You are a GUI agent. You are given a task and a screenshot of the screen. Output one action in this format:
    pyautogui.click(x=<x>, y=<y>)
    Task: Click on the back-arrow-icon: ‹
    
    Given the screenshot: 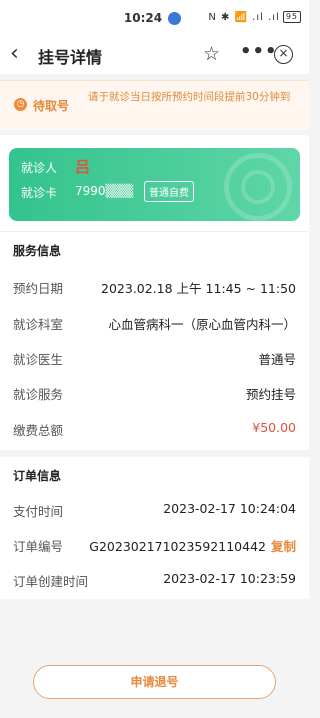 What is the action you would take?
    pyautogui.click(x=22, y=55)
    